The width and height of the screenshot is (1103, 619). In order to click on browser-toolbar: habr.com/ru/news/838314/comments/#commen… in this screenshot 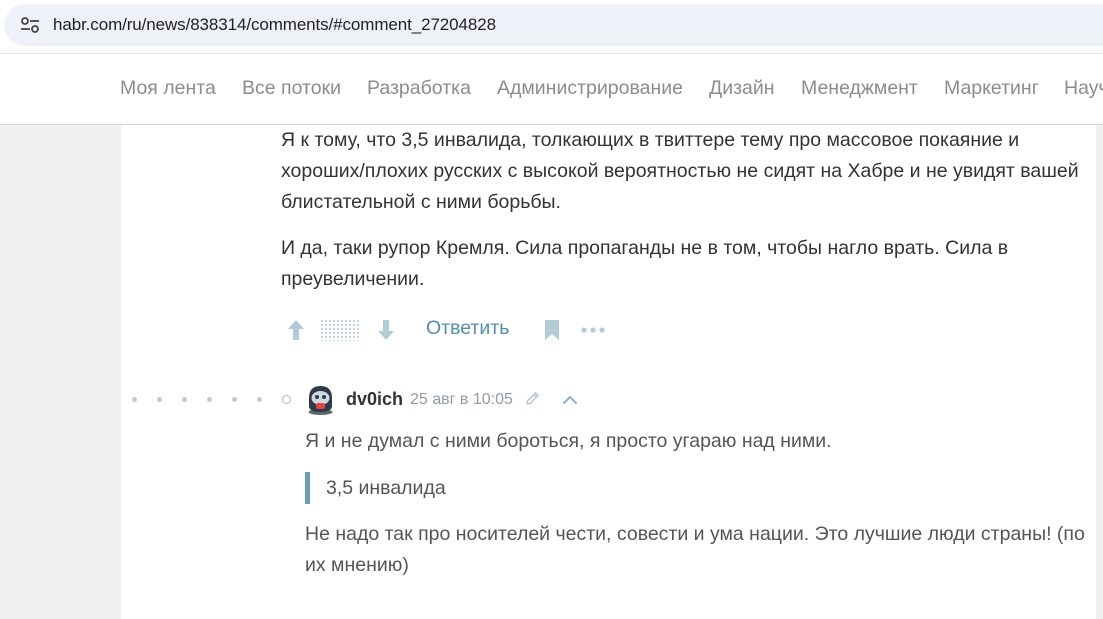, I will do `click(551, 27)`.